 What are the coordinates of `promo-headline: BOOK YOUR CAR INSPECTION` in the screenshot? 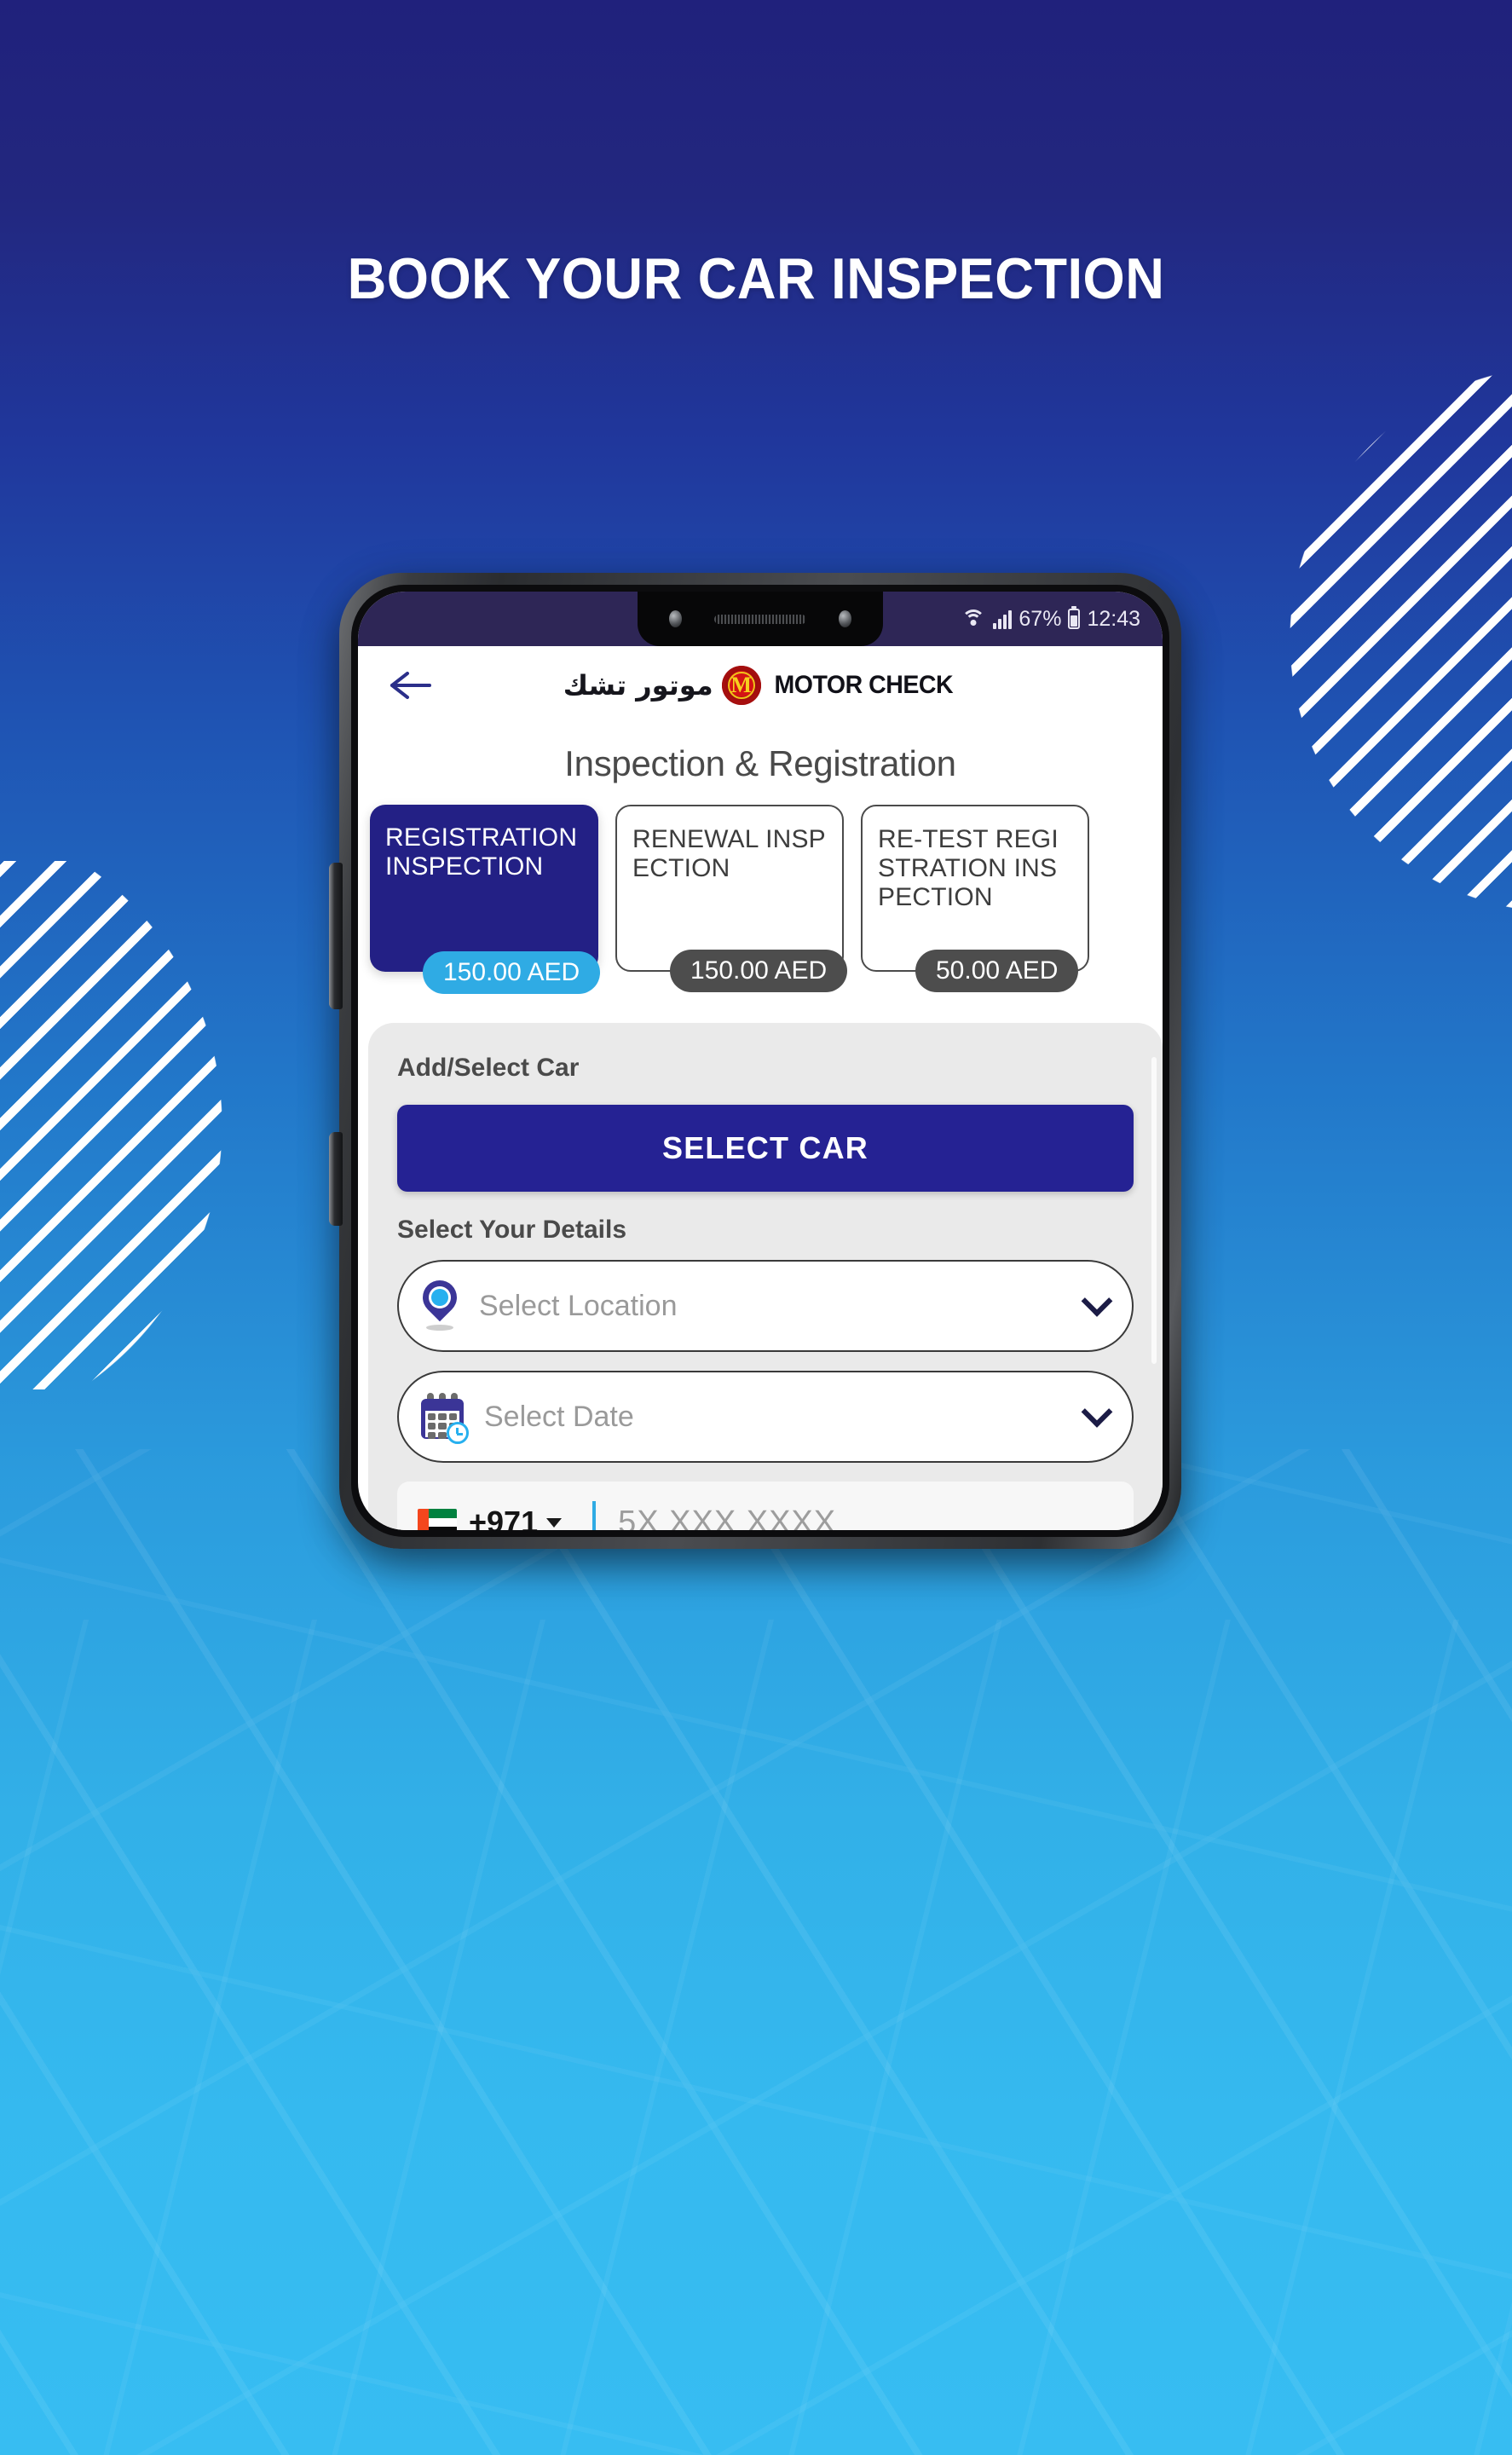 It's located at (756, 278).